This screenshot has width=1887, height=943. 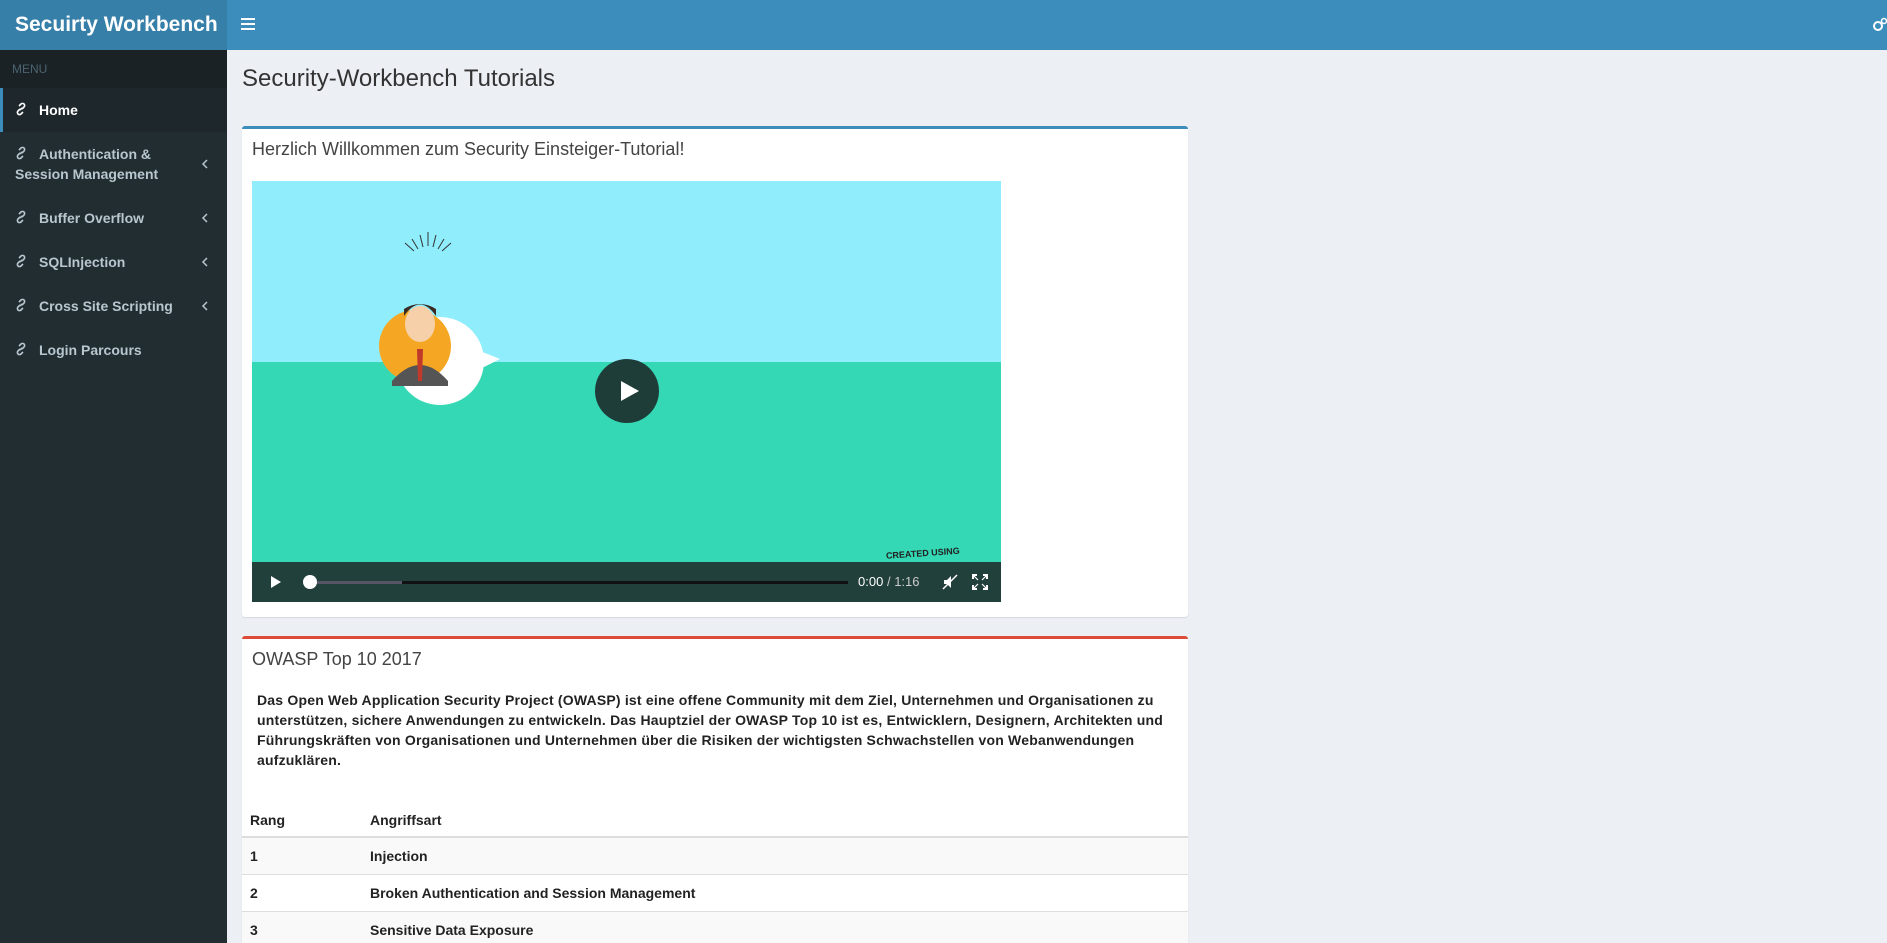 What do you see at coordinates (1880, 25) in the screenshot?
I see `gears-icon` at bounding box center [1880, 25].